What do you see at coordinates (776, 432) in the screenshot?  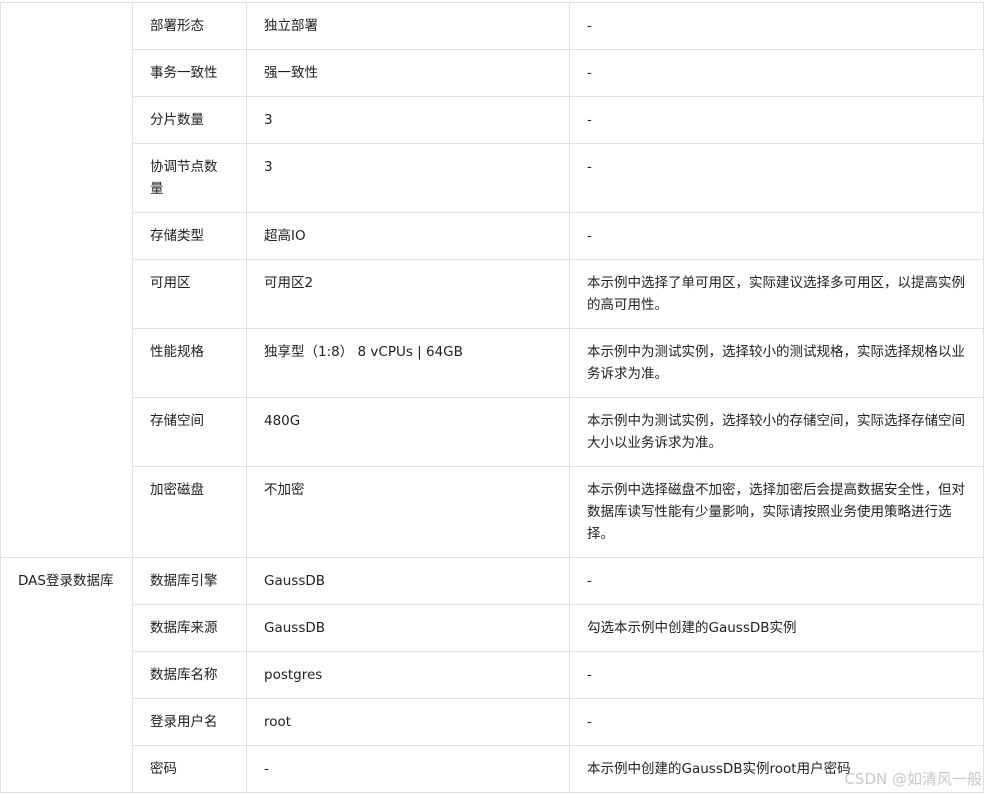 I see `param-note-cell: 本示例中为测试实例，选择较小的存储空间，实际选择存储空间大小以业务诉求为准。` at bounding box center [776, 432].